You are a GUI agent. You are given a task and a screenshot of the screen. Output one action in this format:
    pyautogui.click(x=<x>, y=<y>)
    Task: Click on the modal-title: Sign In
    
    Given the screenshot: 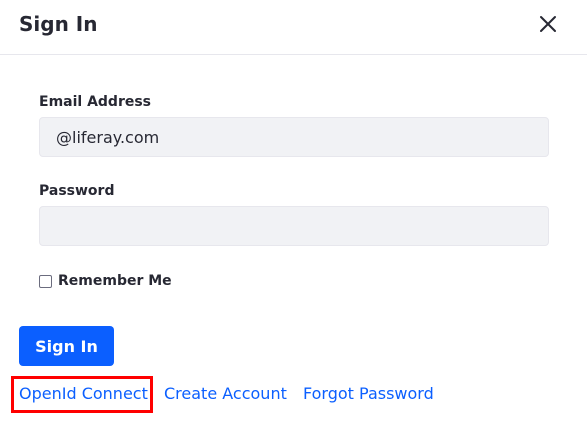 What is the action you would take?
    pyautogui.click(x=58, y=24)
    